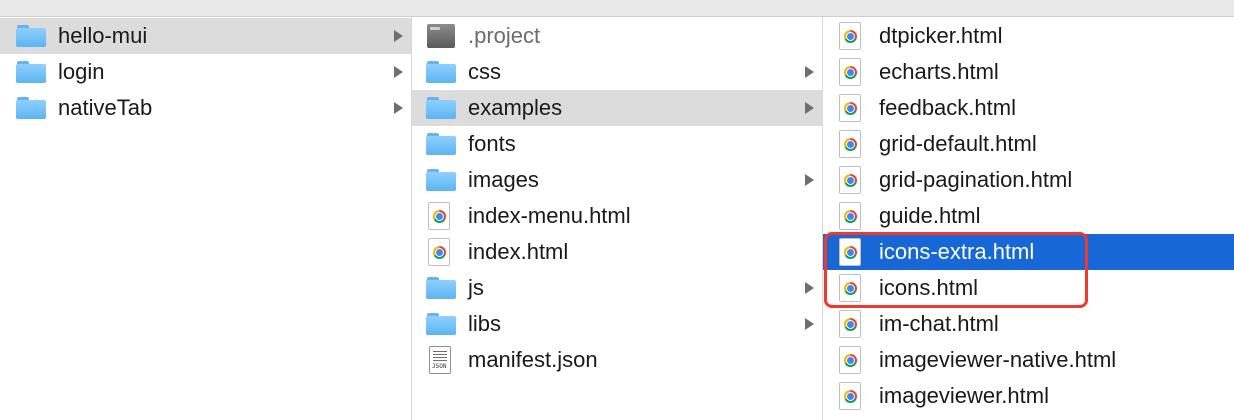 The height and width of the screenshot is (420, 1234). What do you see at coordinates (492, 143) in the screenshot?
I see `file-name: fonts` at bounding box center [492, 143].